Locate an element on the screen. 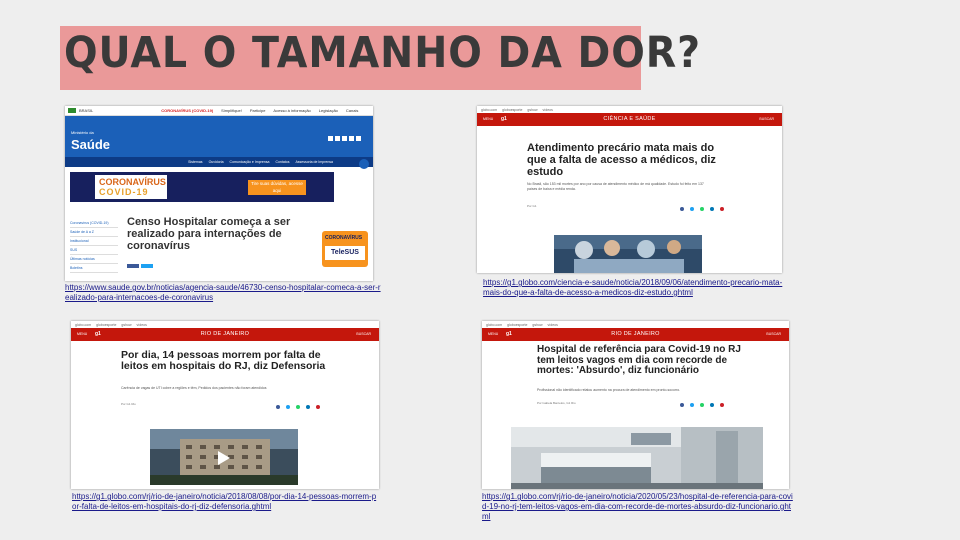 This screenshot has width=960, height=540. nav-item: Comunicação e Imprensa is located at coordinates (250, 162).